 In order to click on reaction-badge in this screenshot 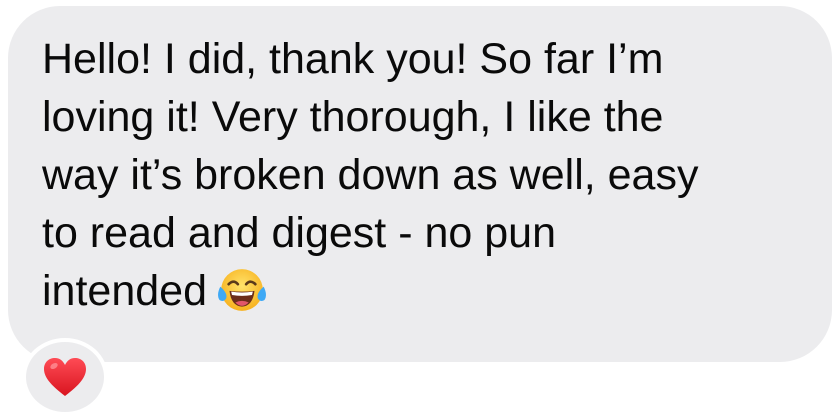, I will do `click(65, 376)`.